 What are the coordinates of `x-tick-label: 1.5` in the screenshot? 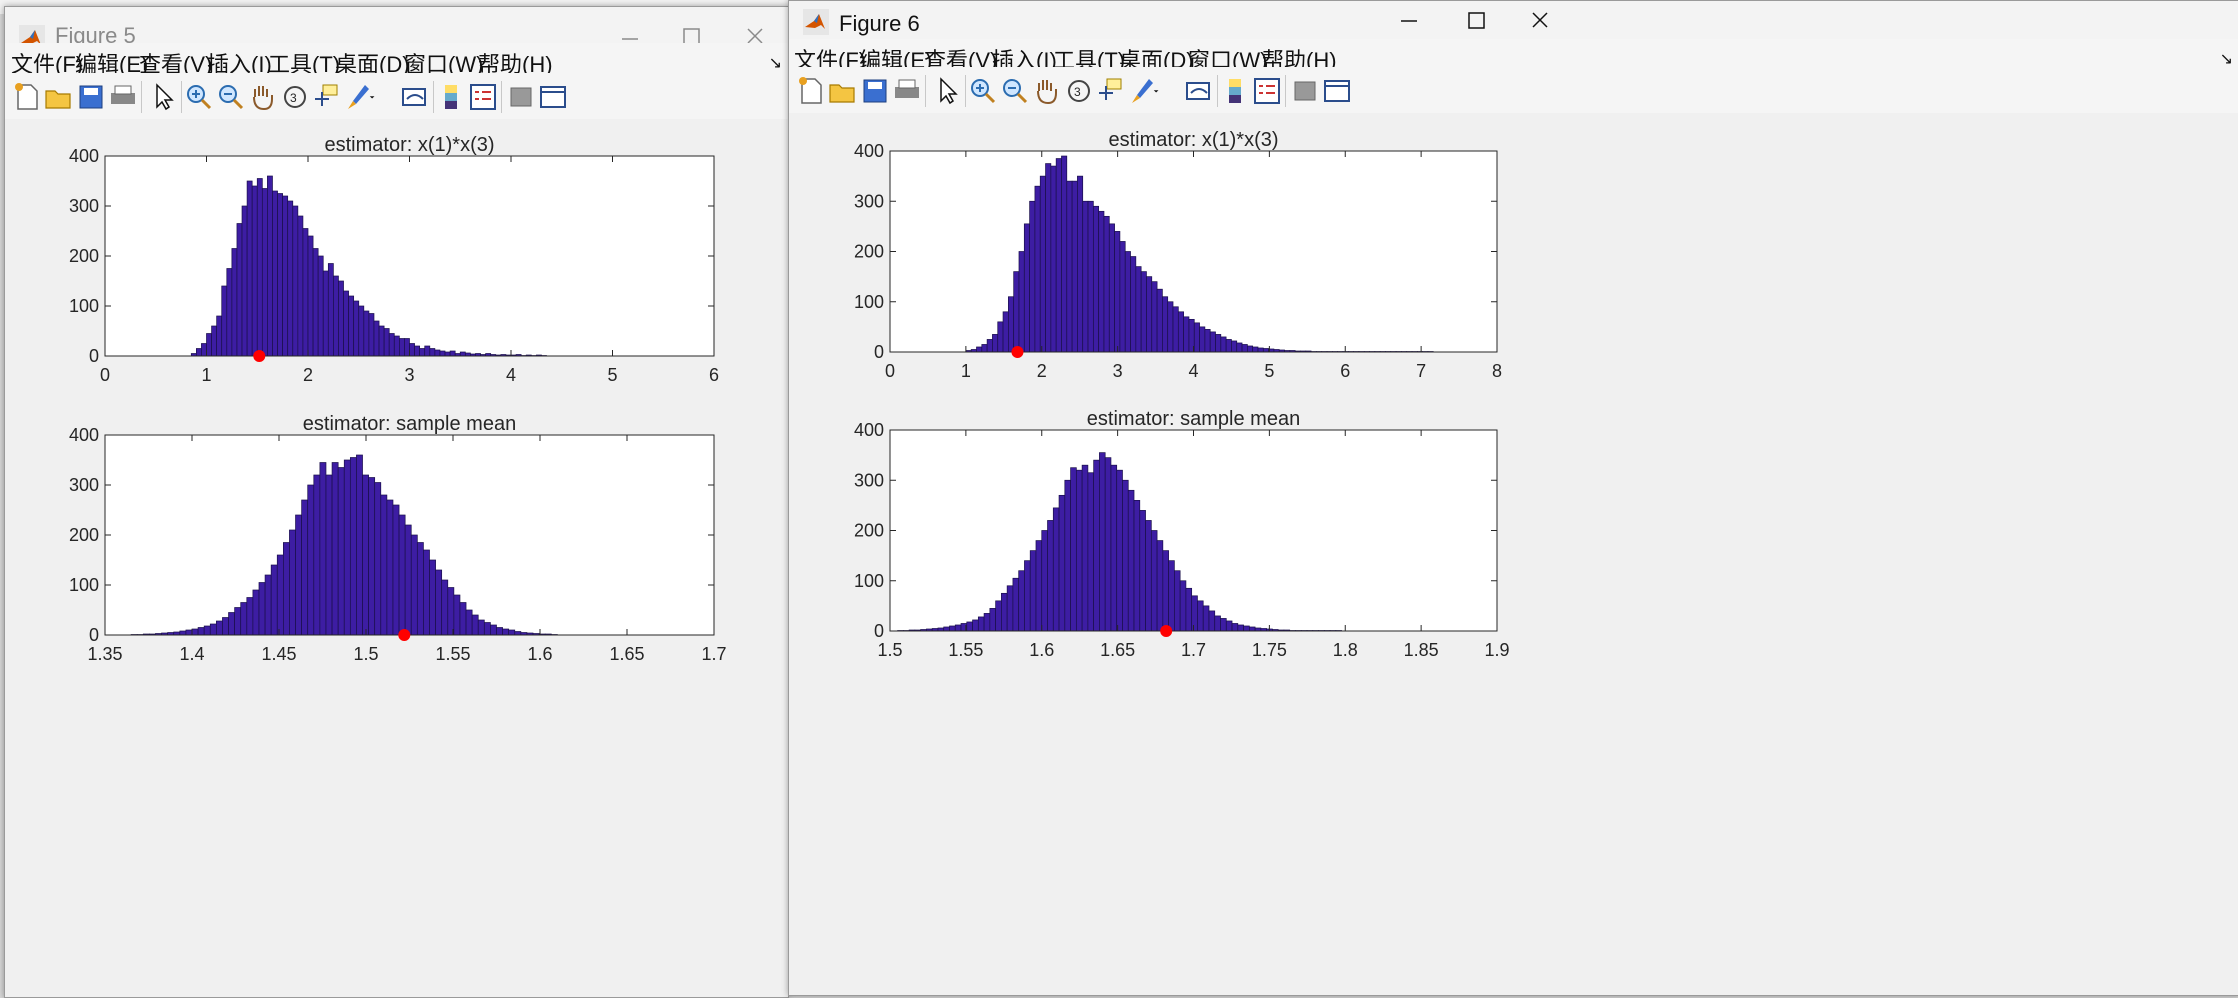 It's located at (889, 650).